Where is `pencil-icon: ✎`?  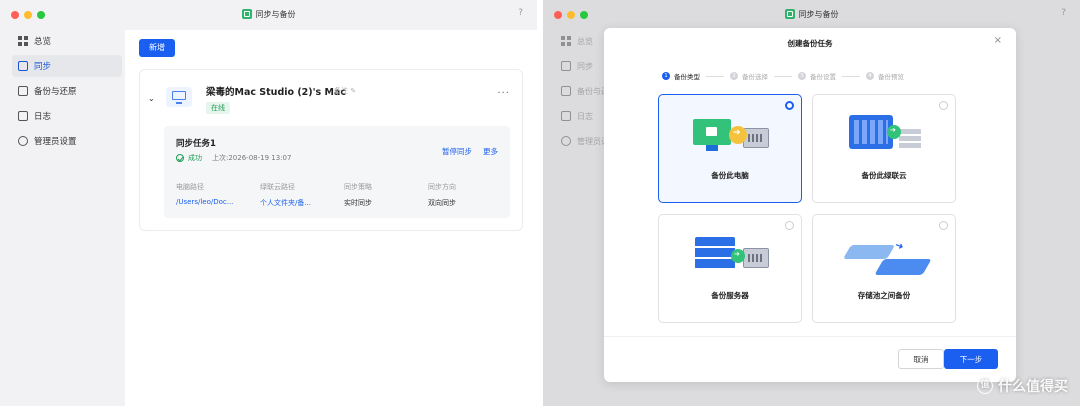 pencil-icon: ✎ is located at coordinates (353, 91).